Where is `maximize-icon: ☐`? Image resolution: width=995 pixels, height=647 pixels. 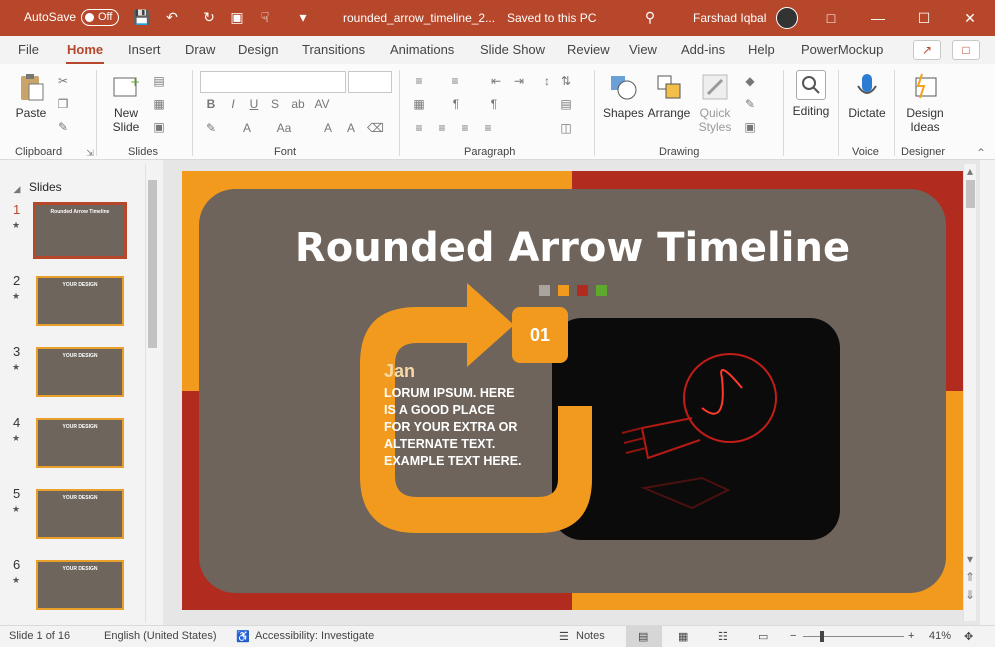
maximize-icon: ☐ is located at coordinates (924, 18).